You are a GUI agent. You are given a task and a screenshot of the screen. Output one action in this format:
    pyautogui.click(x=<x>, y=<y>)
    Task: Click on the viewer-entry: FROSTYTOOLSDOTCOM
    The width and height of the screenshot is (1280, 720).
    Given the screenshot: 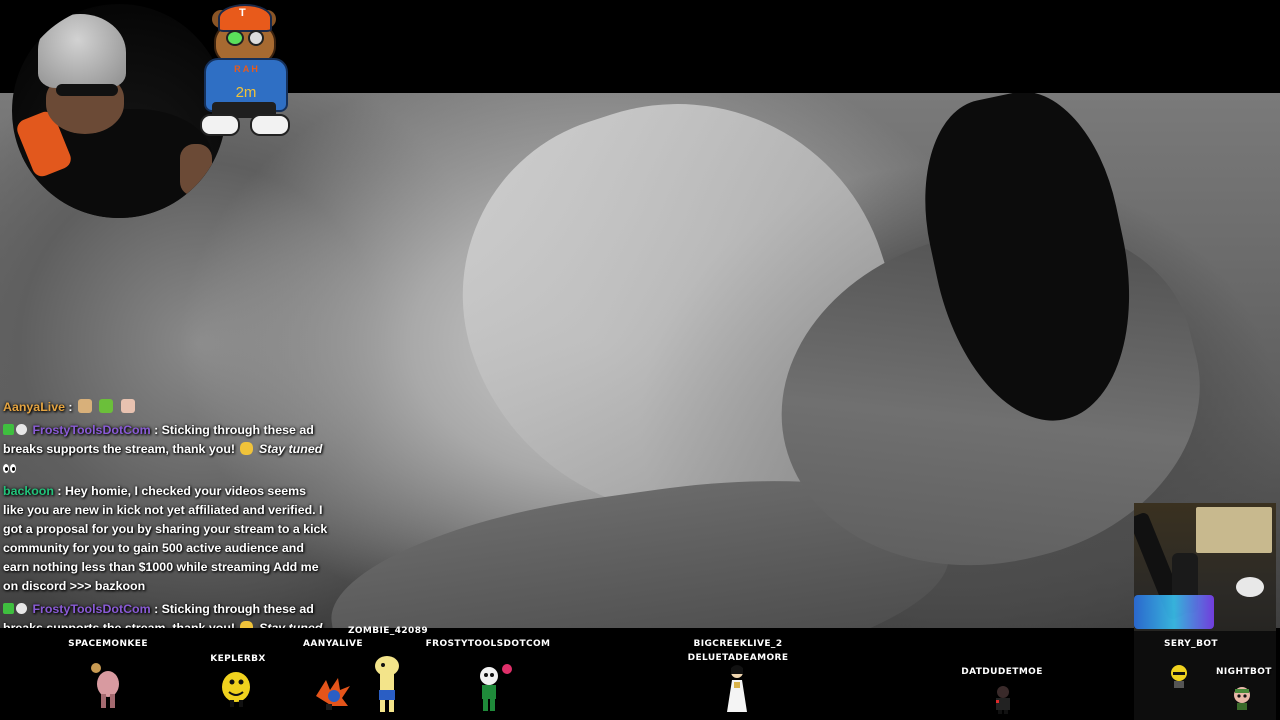 What is the action you would take?
    pyautogui.click(x=488, y=644)
    